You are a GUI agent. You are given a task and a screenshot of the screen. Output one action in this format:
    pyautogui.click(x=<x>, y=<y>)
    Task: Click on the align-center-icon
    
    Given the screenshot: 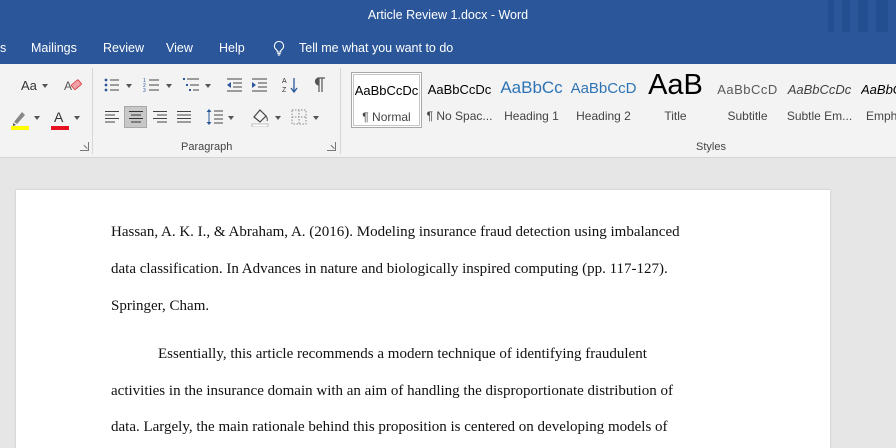 What is the action you would take?
    pyautogui.click(x=136, y=117)
    